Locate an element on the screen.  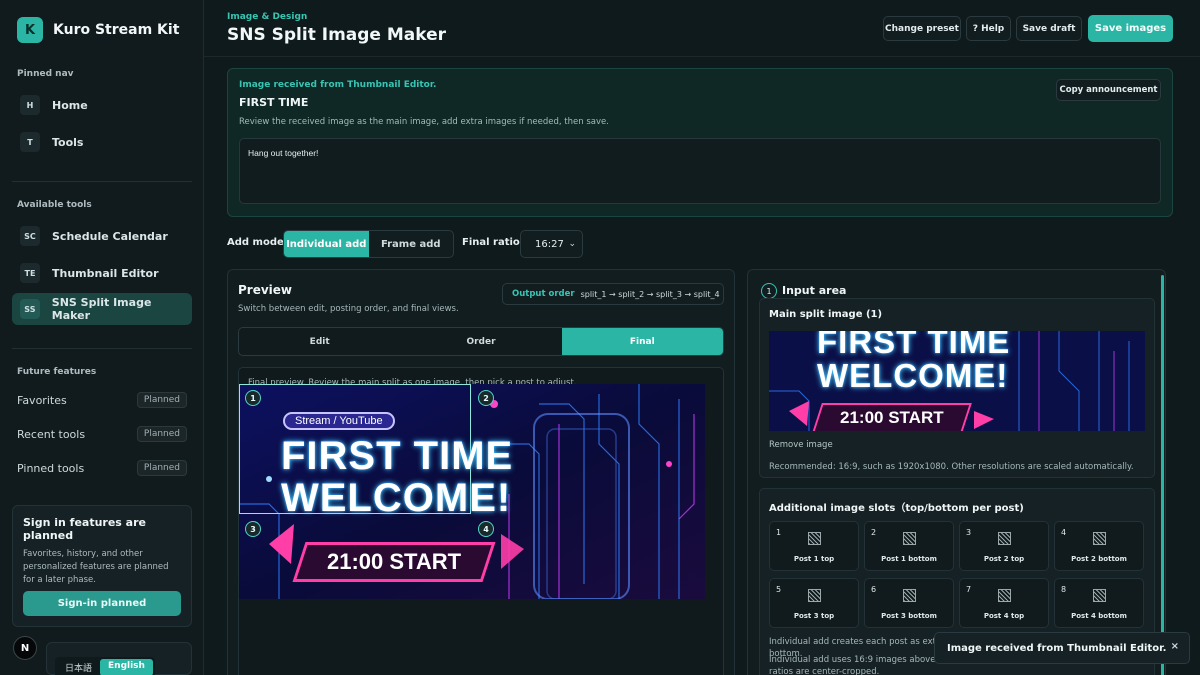
slot-label: Post 2 bottom is located at coordinates (1099, 559).